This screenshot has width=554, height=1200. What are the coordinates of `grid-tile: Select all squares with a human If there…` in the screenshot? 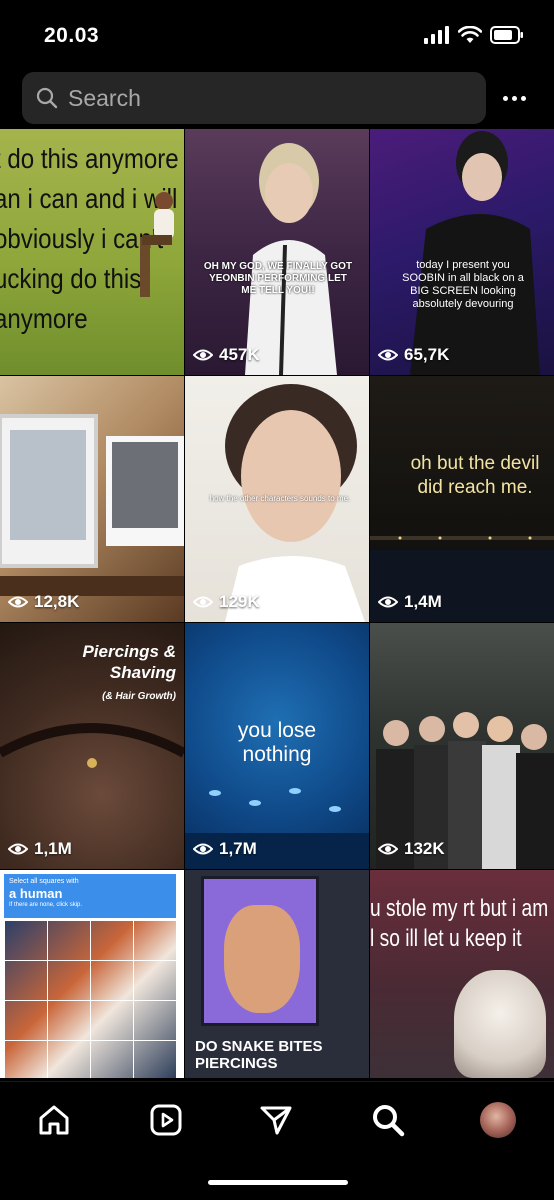 It's located at (92, 974).